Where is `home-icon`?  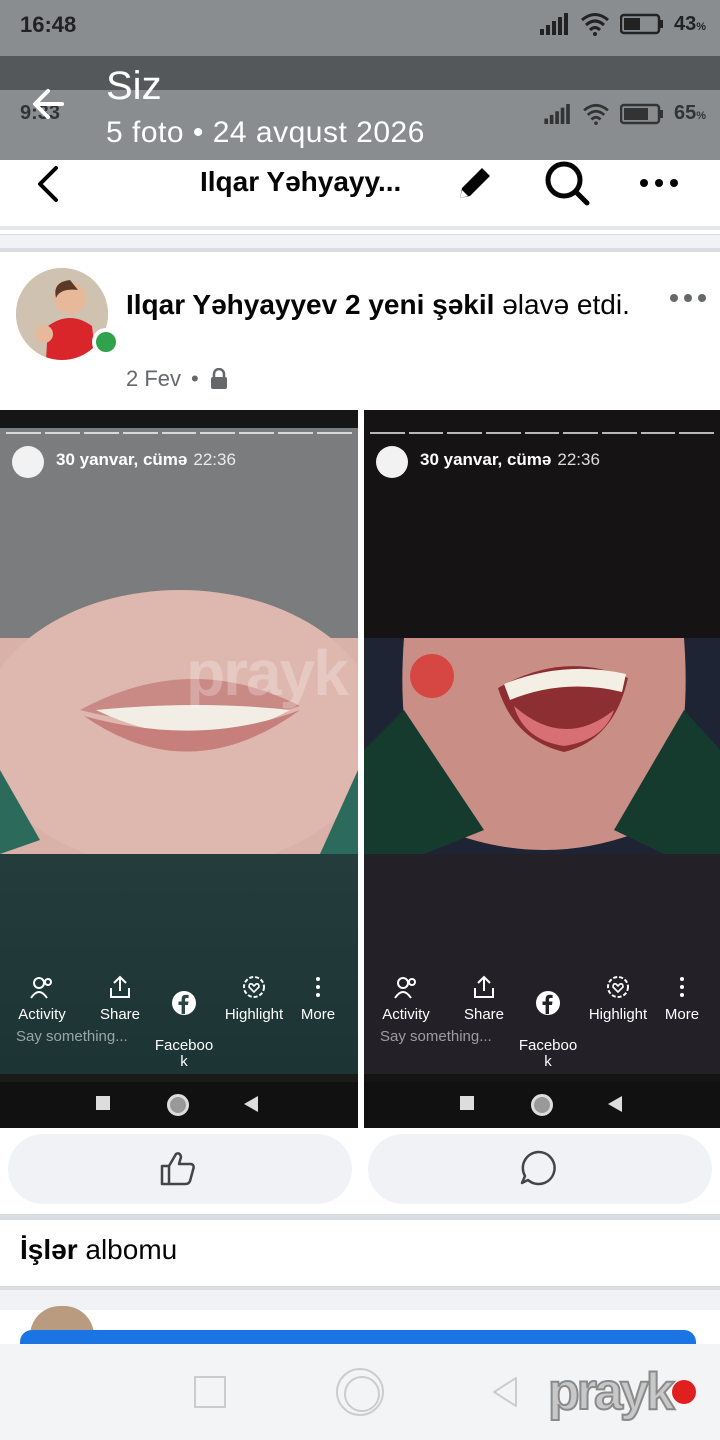
home-icon is located at coordinates (542, 1105).